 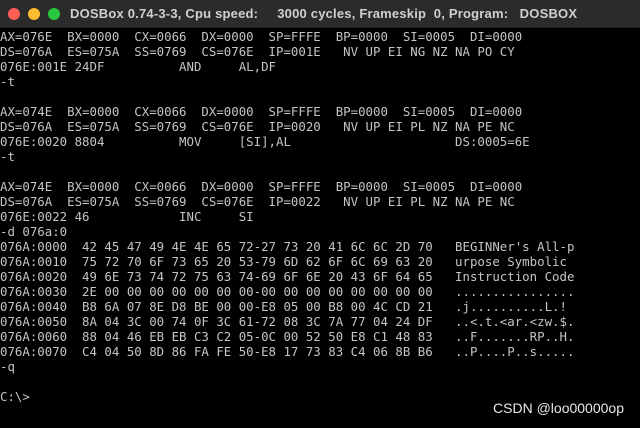 I want to click on window-controls, so click(x=34, y=14).